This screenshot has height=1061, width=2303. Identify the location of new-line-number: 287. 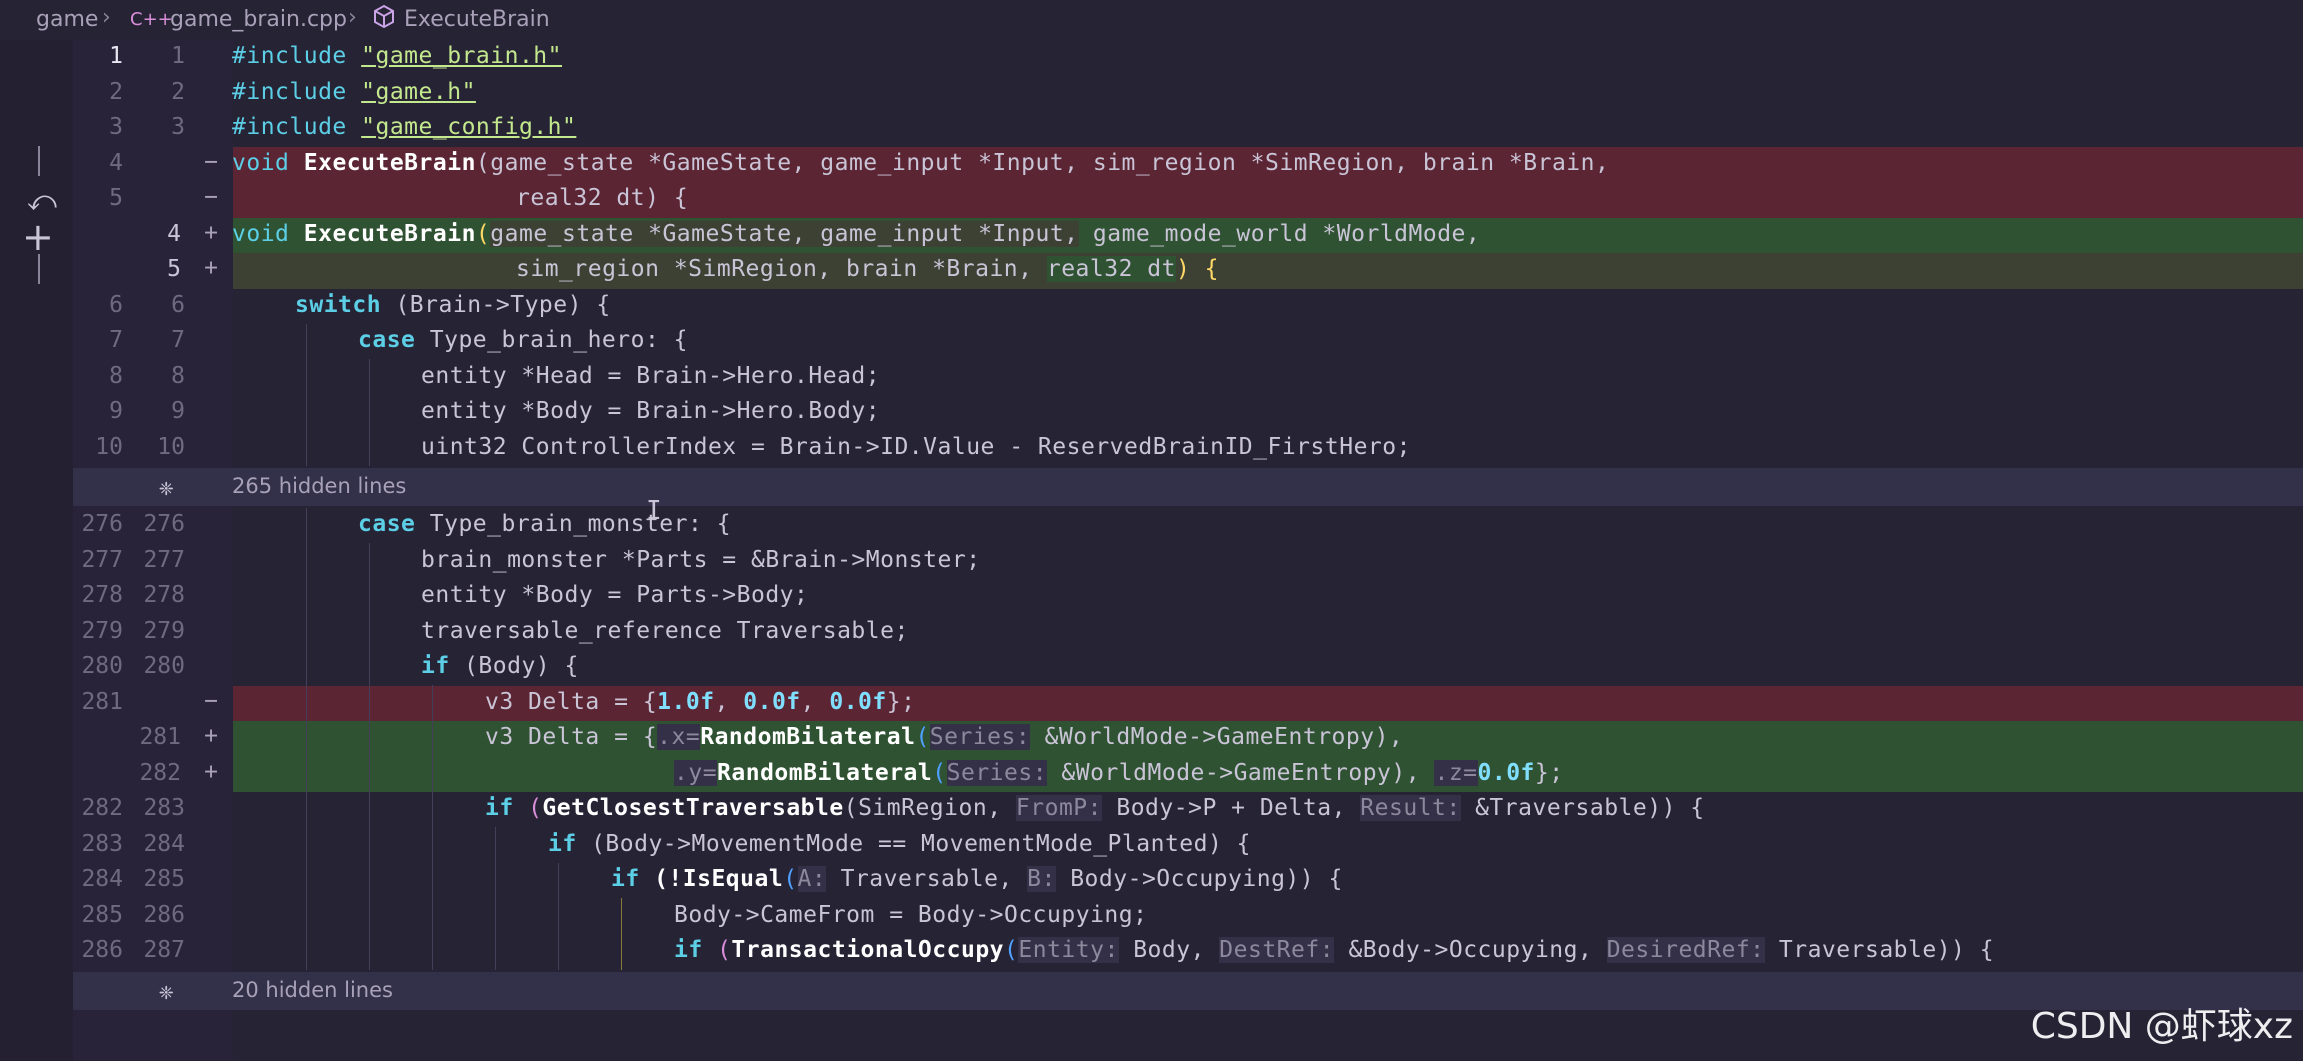
(164, 950).